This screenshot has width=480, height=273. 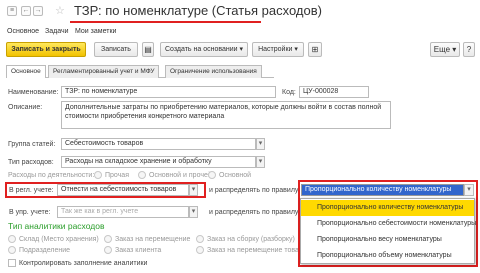 What do you see at coordinates (12, 11) in the screenshot?
I see `menu-icon: ≡` at bounding box center [12, 11].